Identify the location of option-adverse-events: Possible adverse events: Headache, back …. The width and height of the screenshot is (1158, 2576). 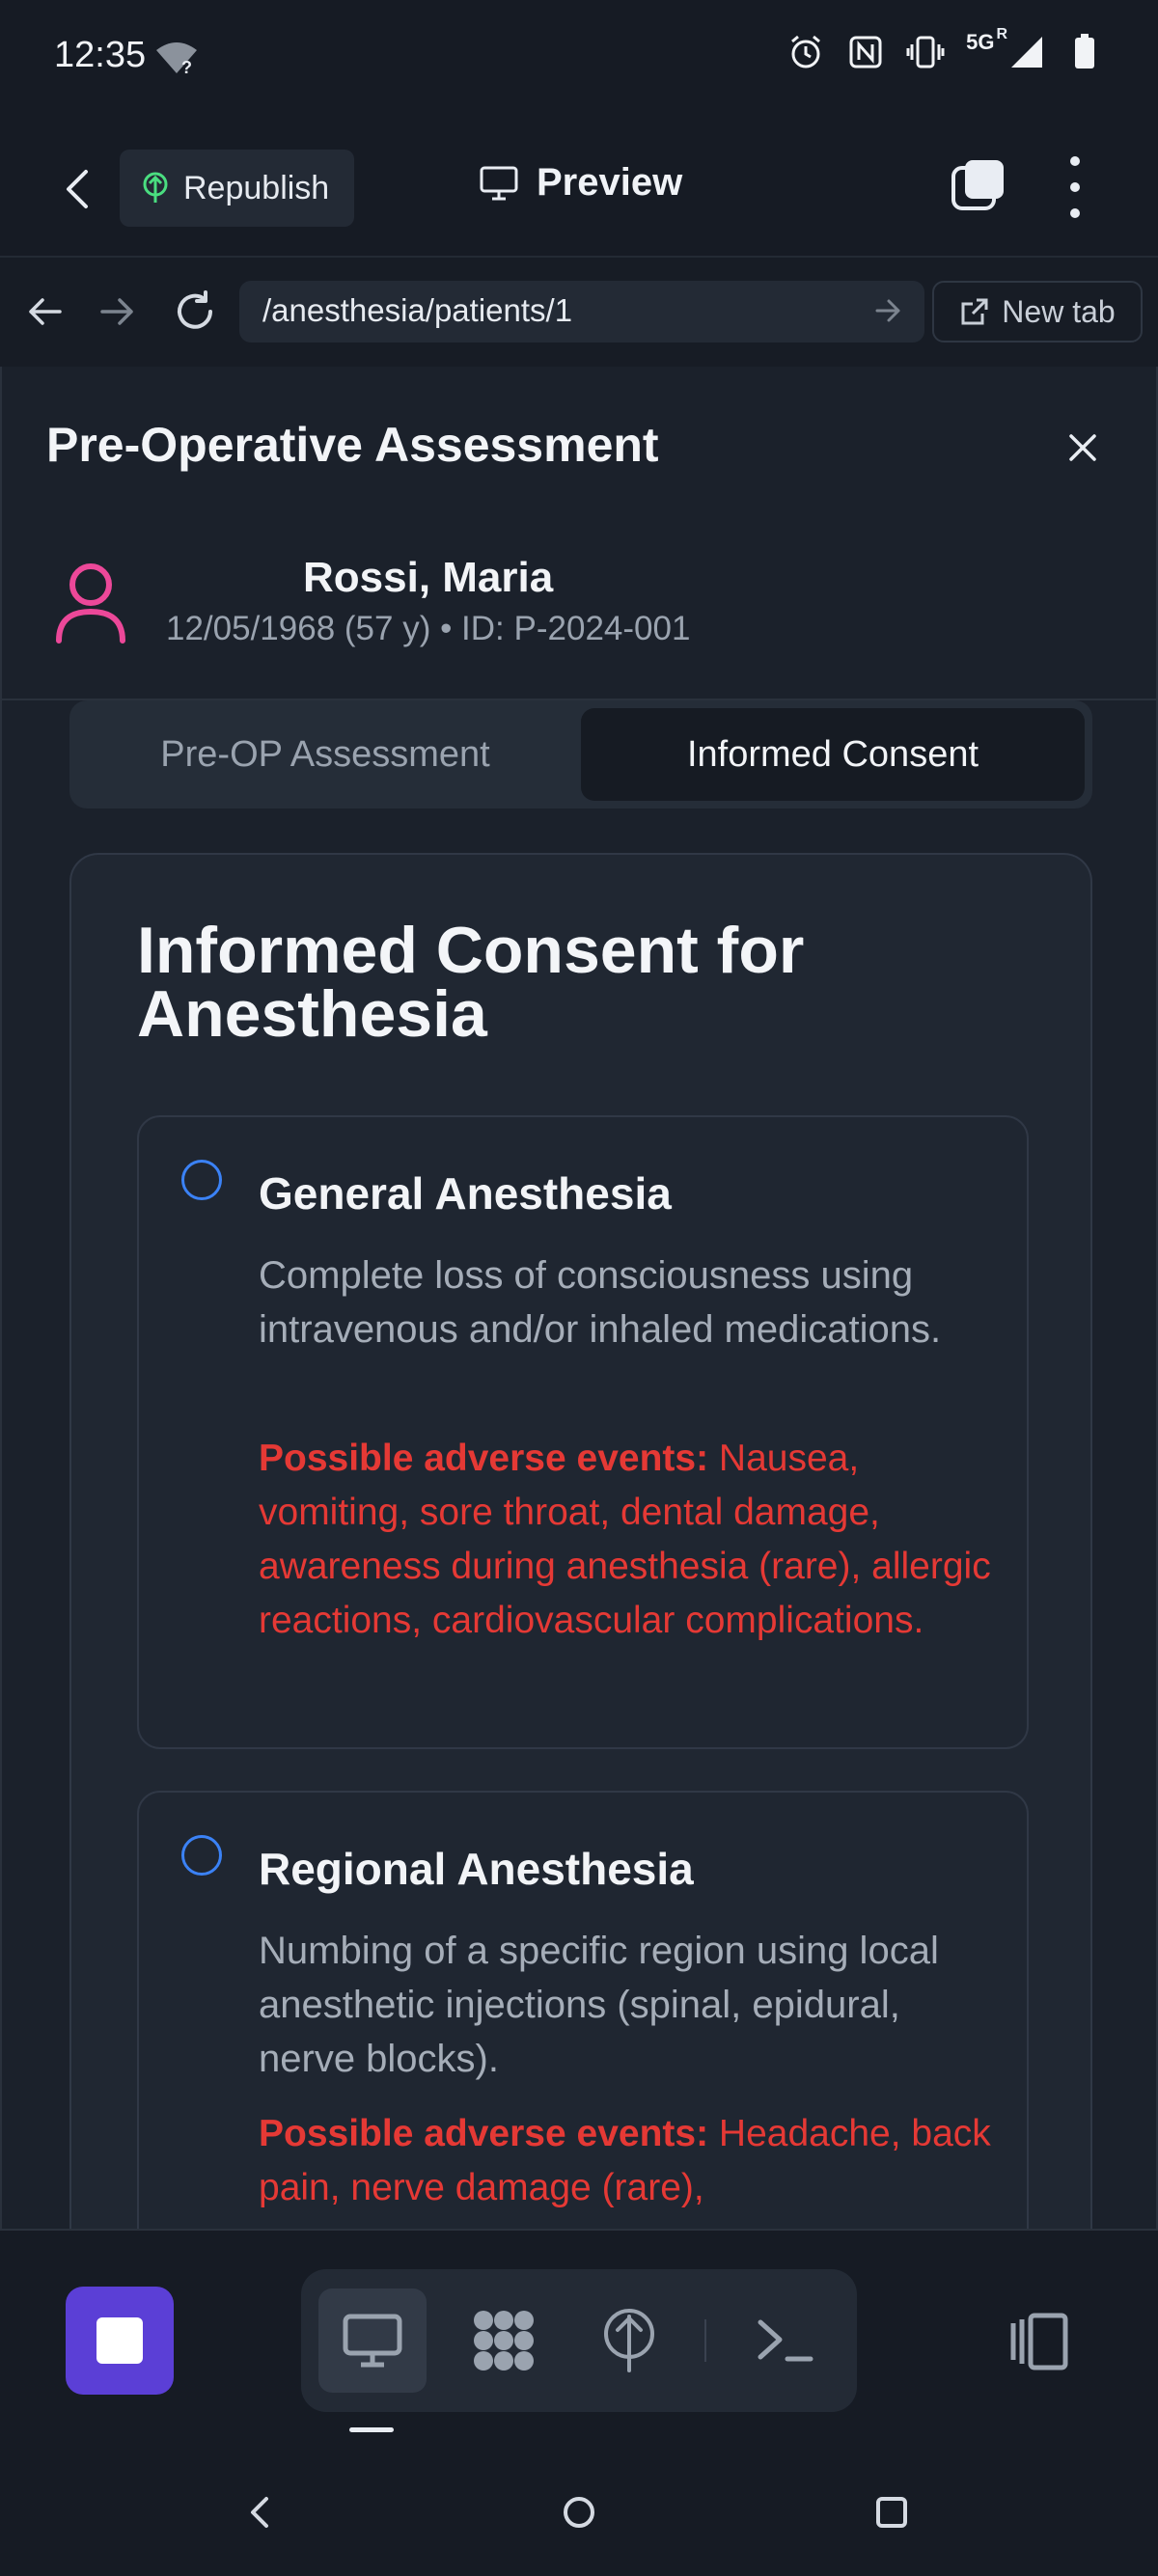
(625, 2161).